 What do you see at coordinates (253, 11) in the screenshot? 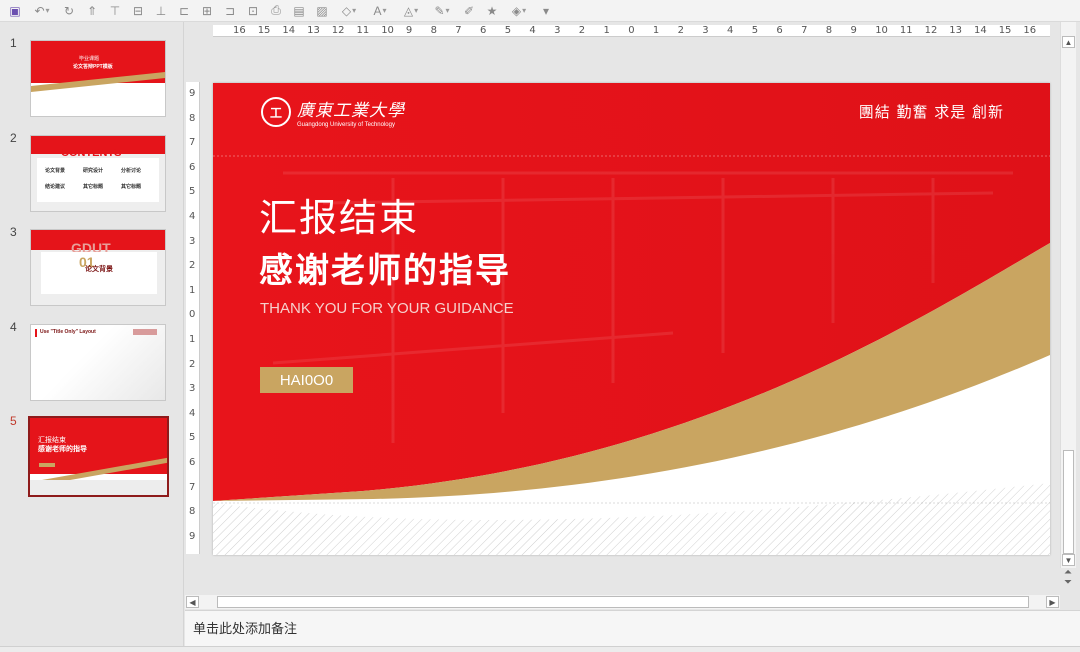
I see `distribute-icon: ⊡` at bounding box center [253, 11].